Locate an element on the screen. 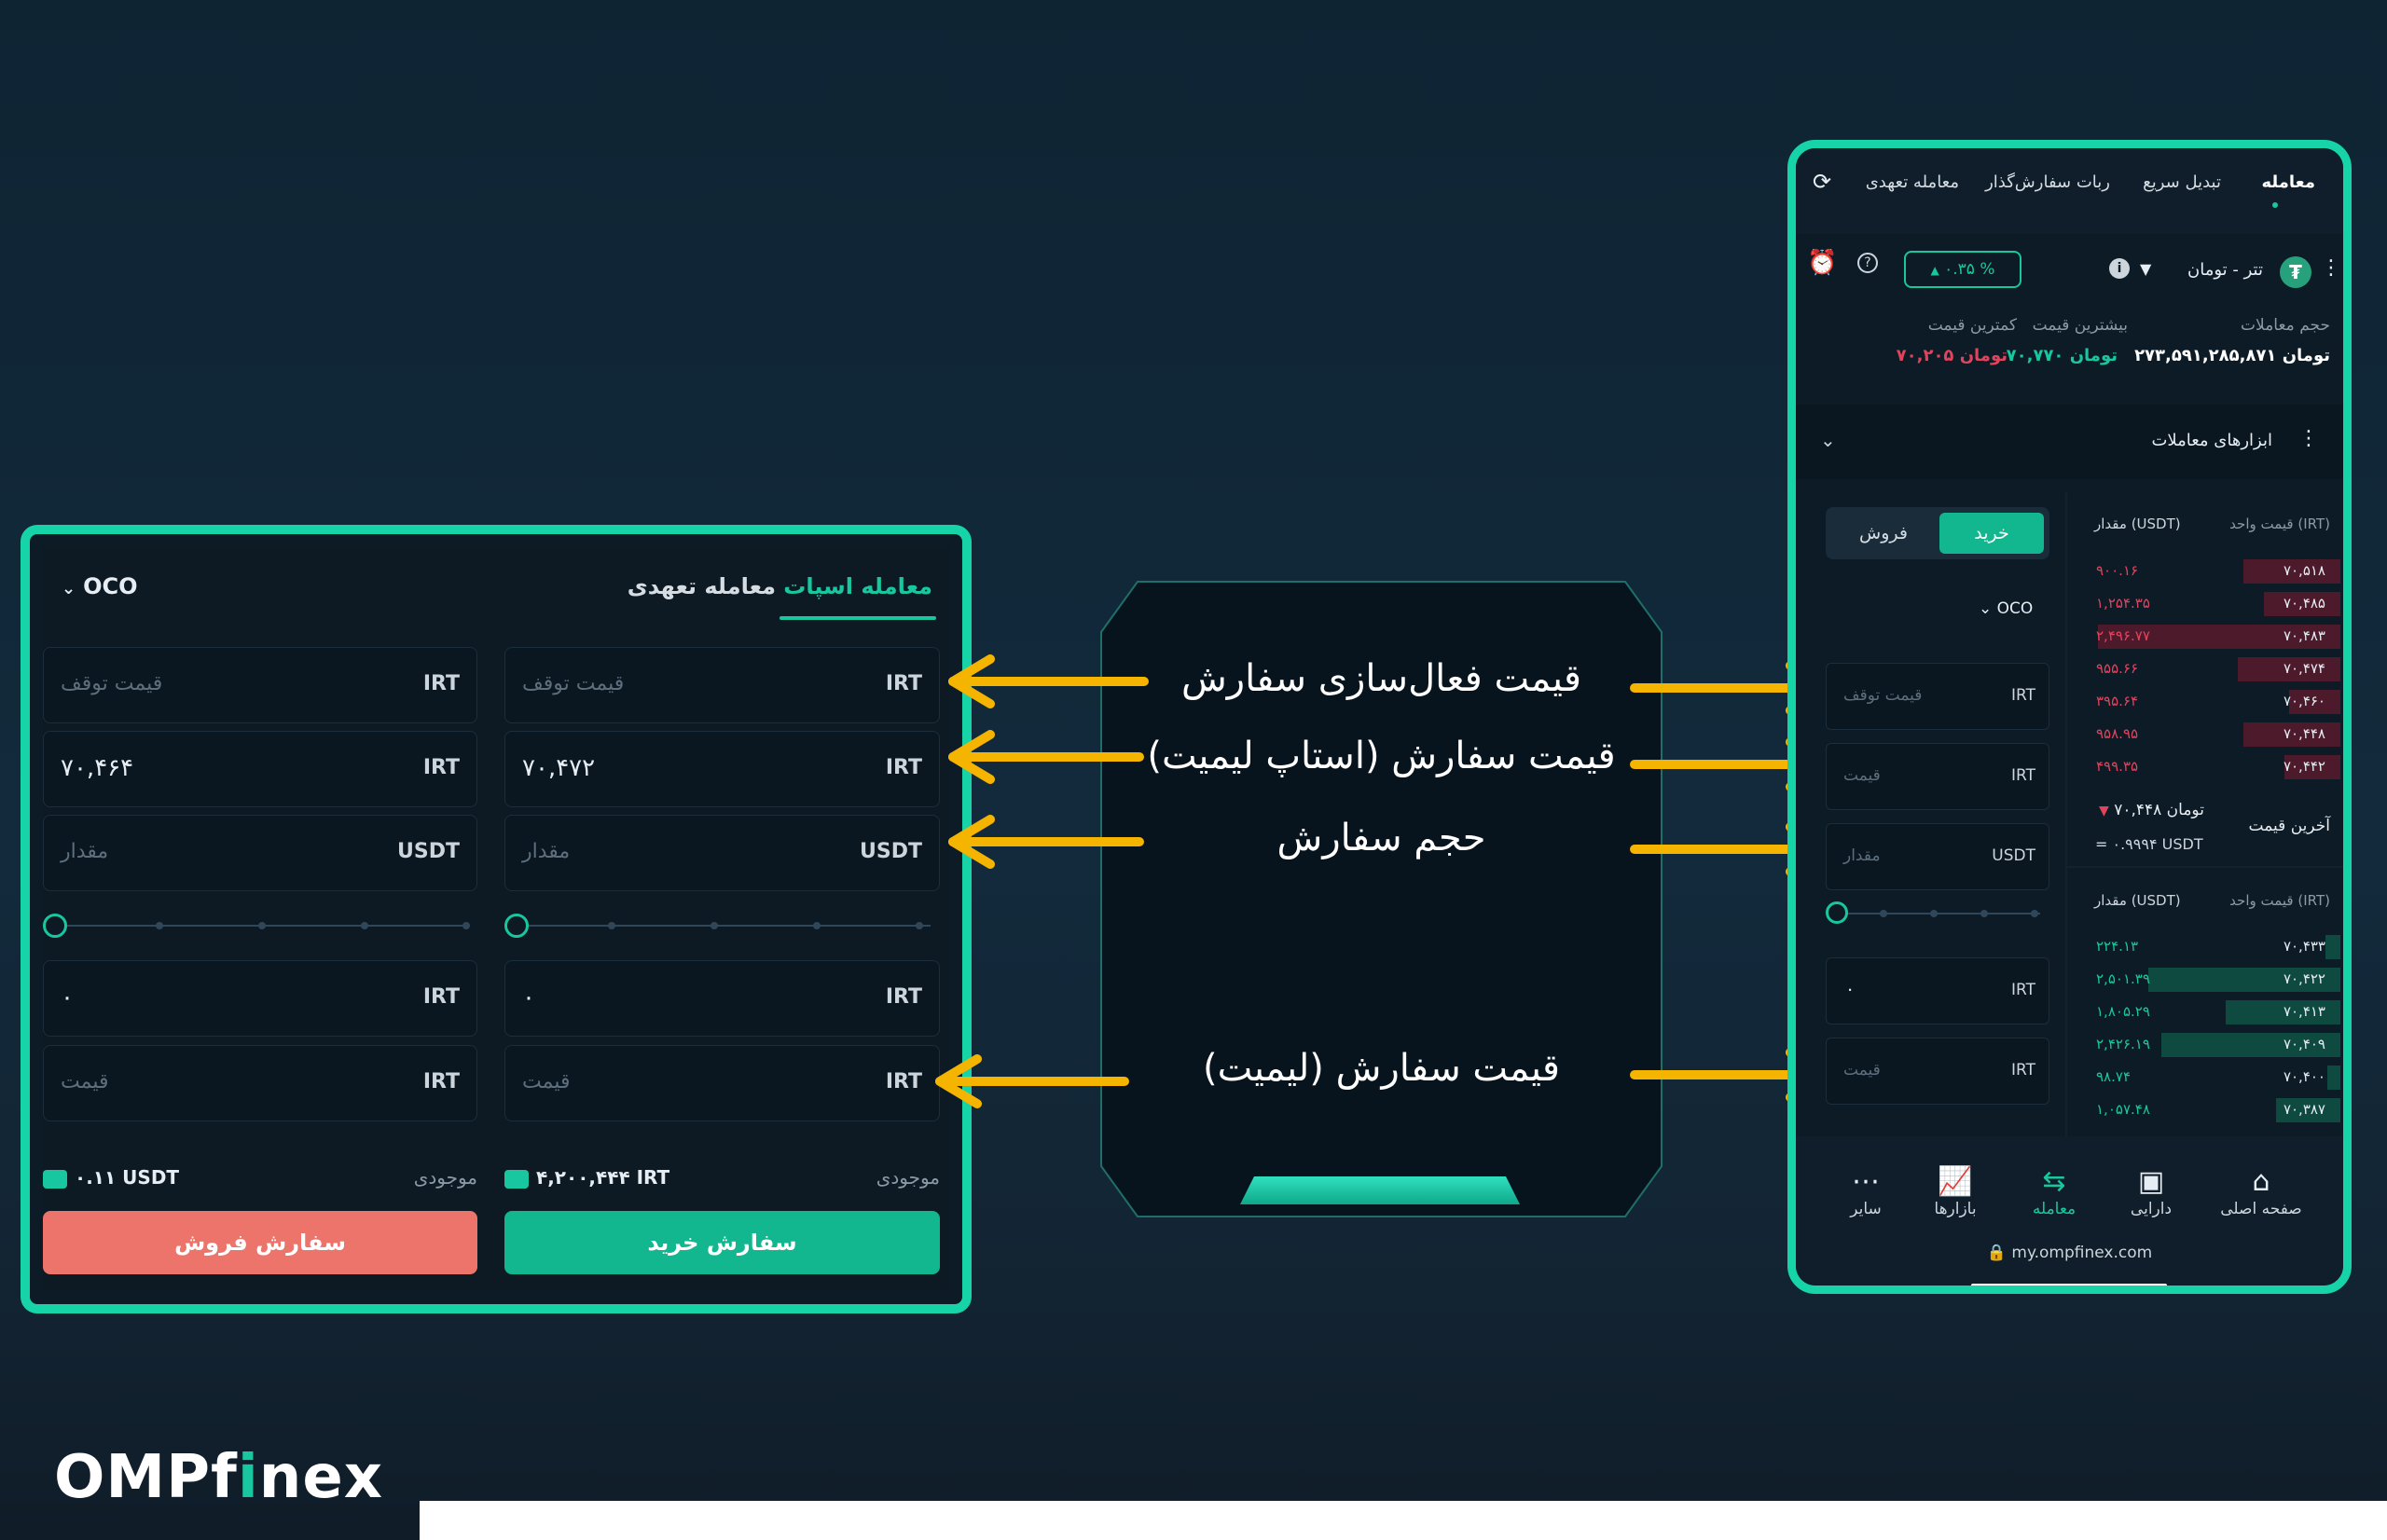 The image size is (2387, 1540). order-price: ۷۰,۴۷۴ is located at coordinates (2304, 668).